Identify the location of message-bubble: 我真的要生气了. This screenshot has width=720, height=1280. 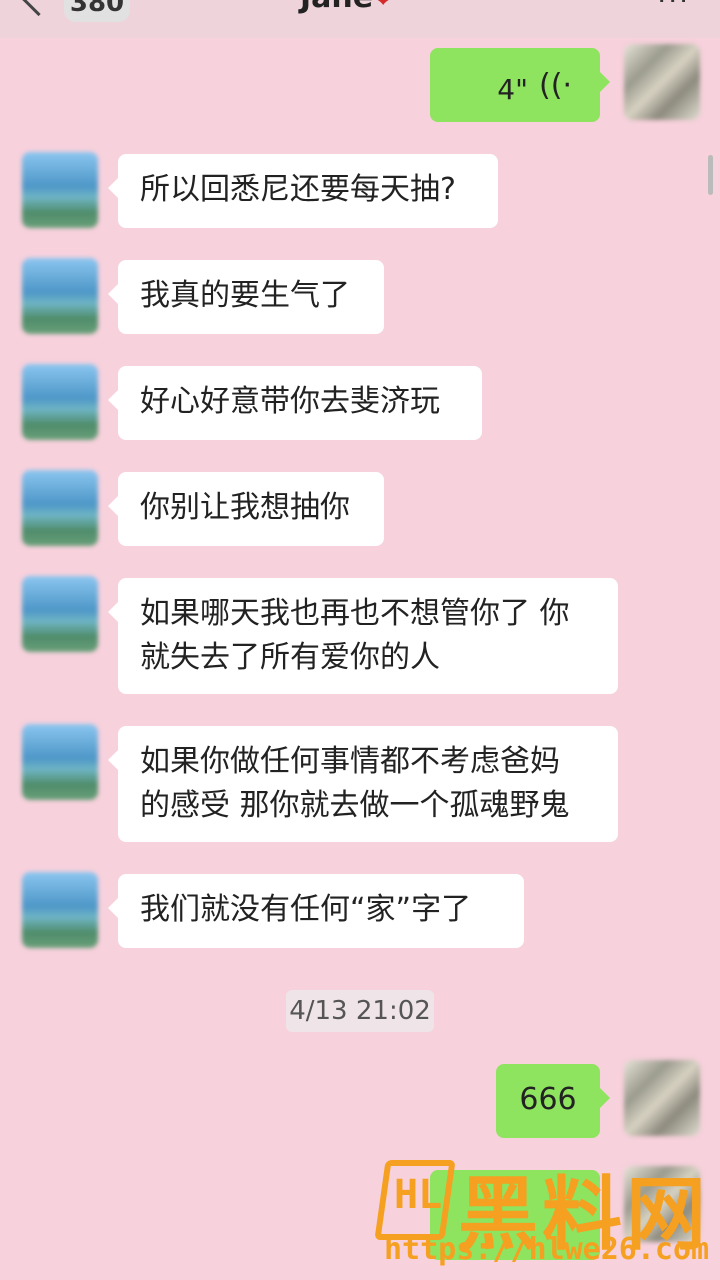
(246, 297).